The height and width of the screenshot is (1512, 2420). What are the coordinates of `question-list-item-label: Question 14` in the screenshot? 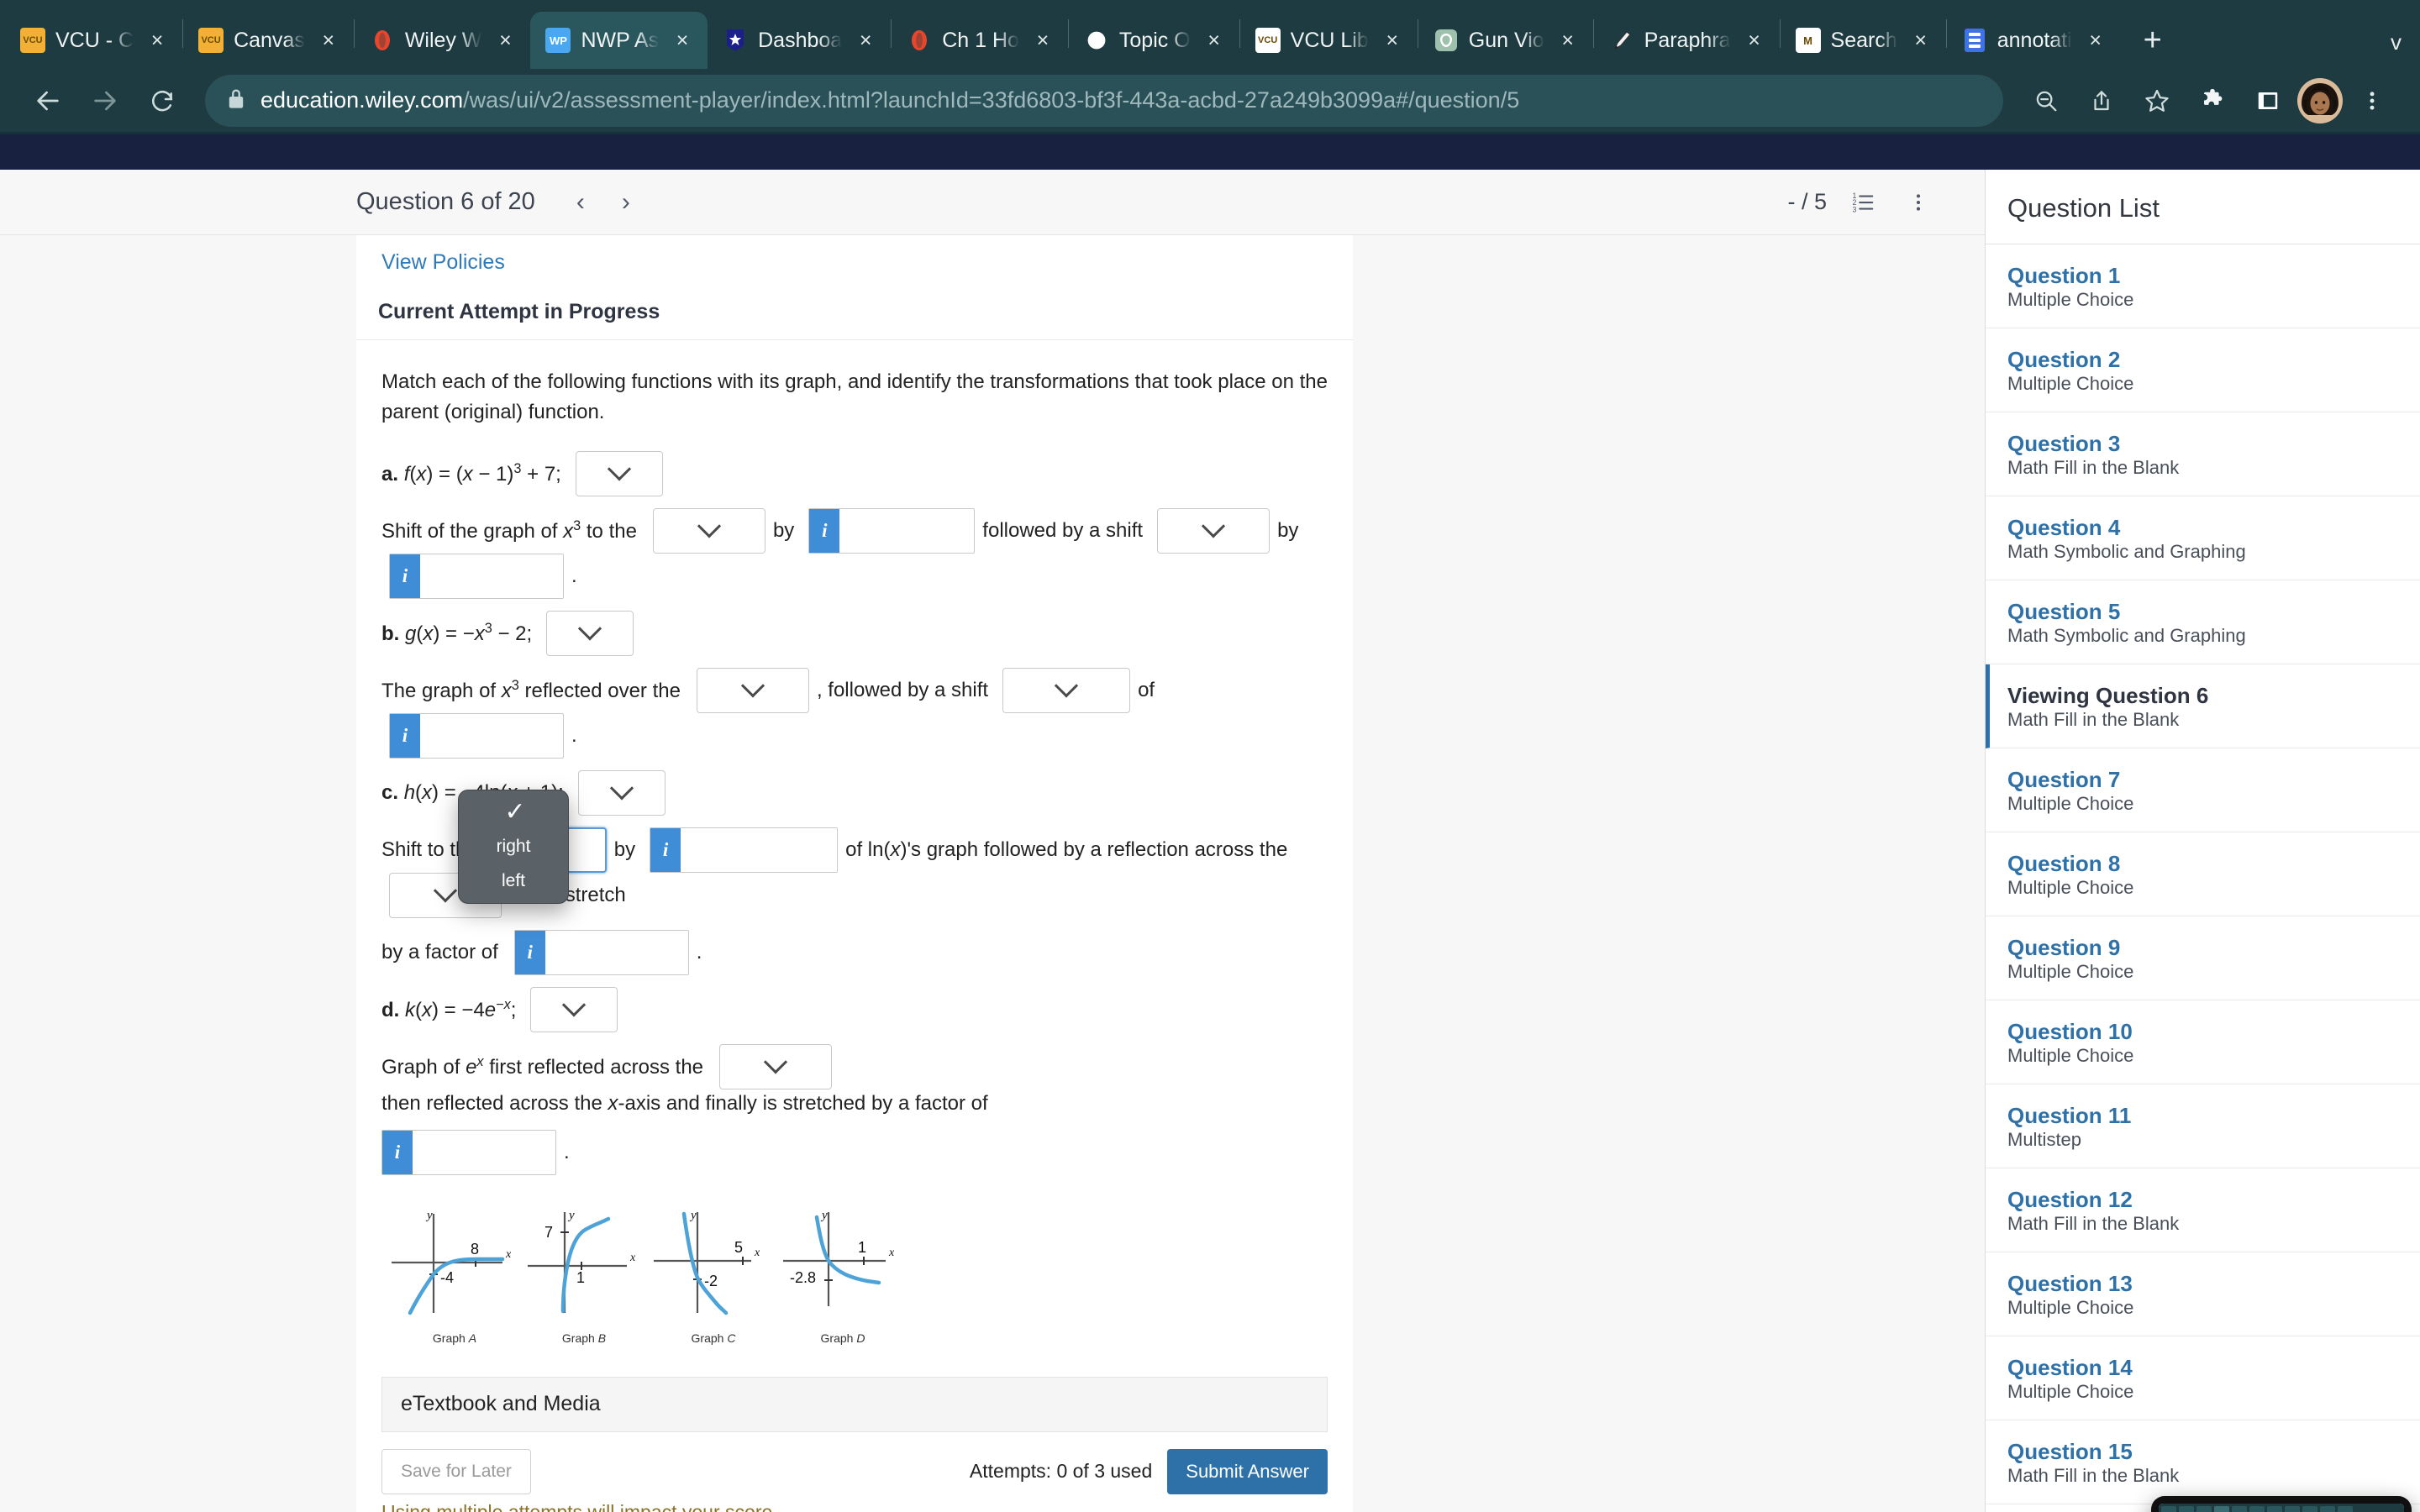 It's located at (2203, 1368).